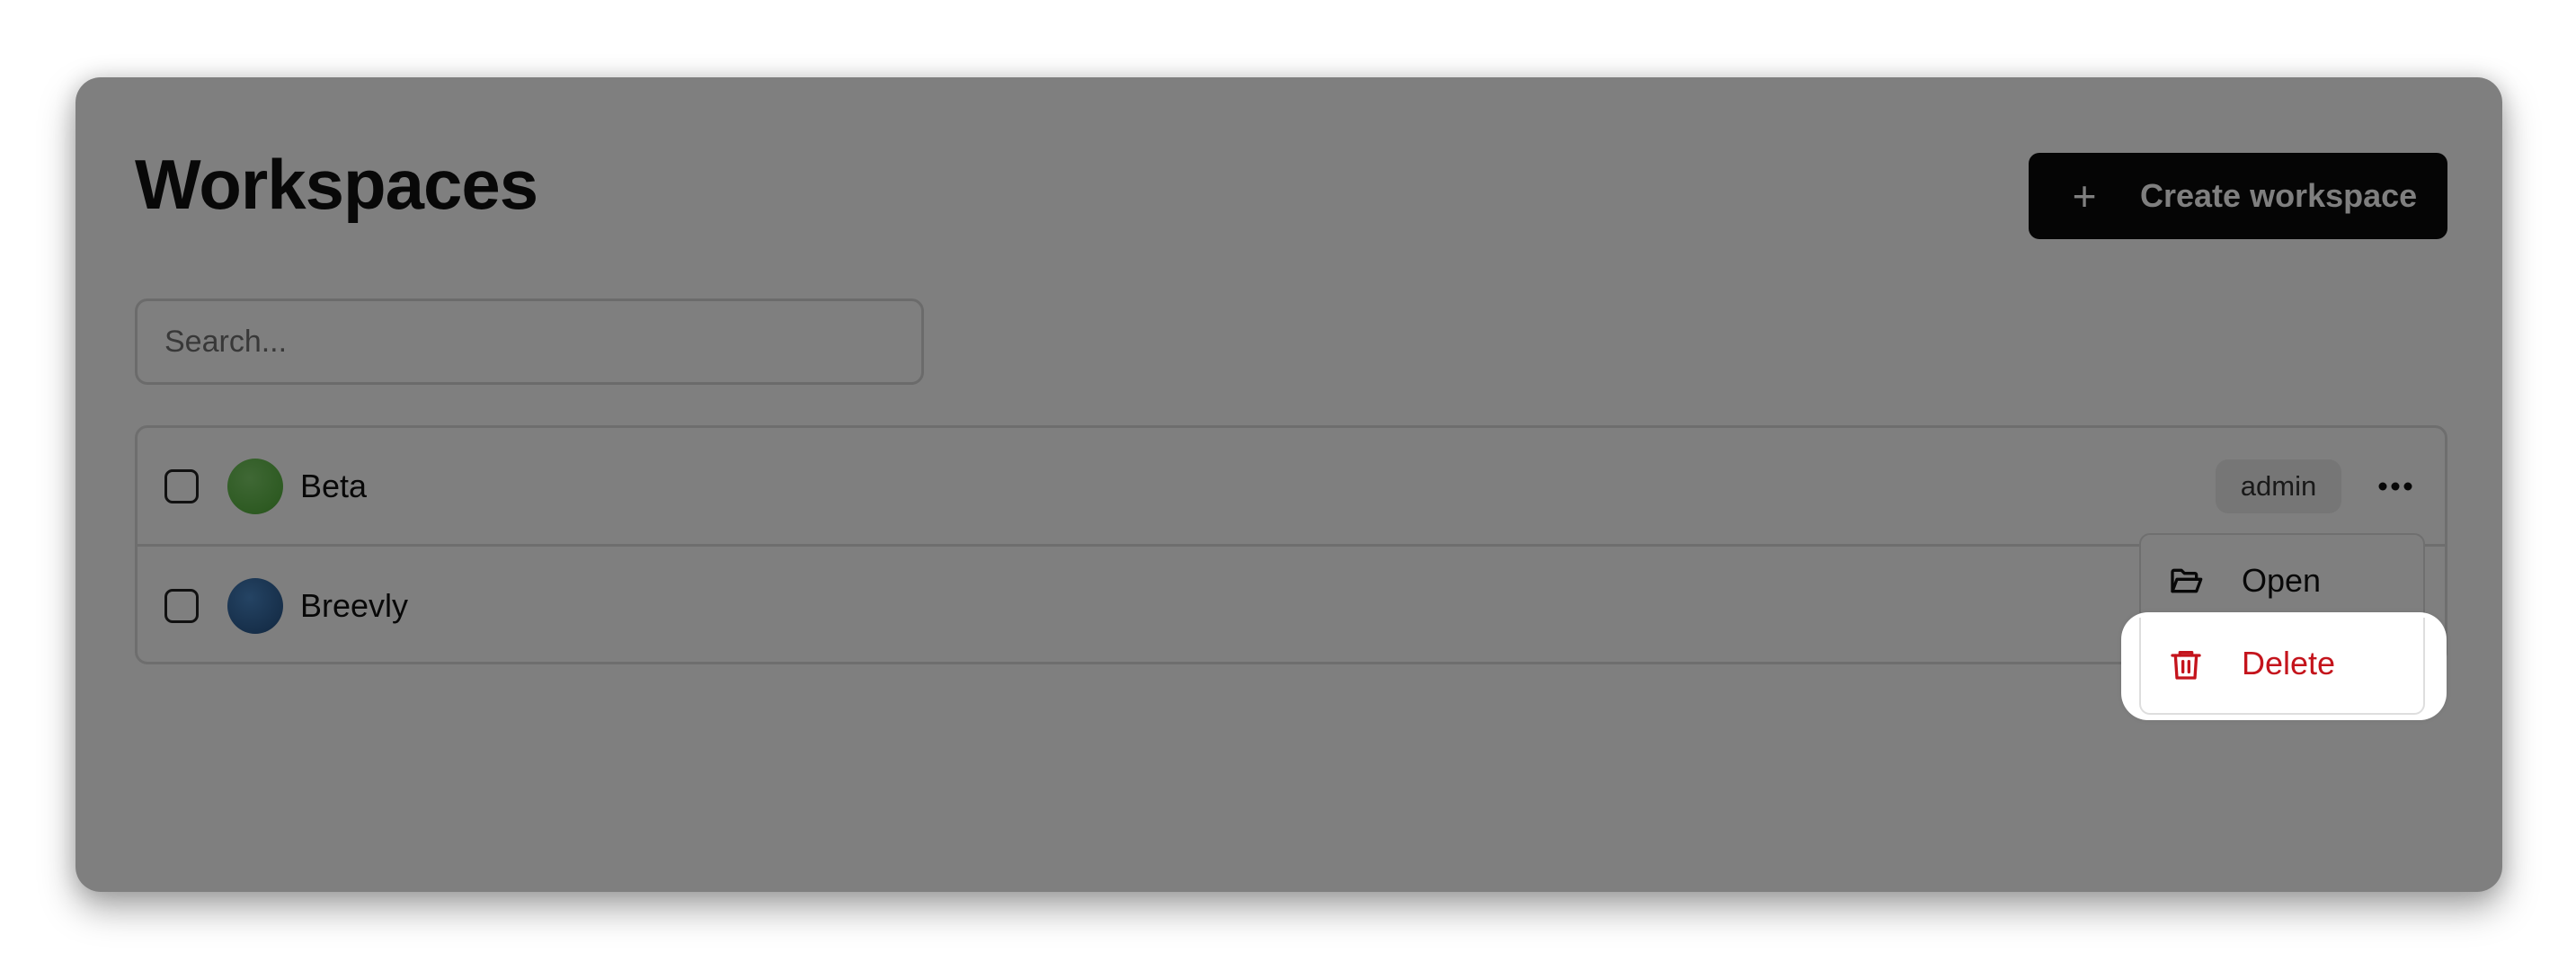  What do you see at coordinates (2186, 665) in the screenshot?
I see `trash-icon` at bounding box center [2186, 665].